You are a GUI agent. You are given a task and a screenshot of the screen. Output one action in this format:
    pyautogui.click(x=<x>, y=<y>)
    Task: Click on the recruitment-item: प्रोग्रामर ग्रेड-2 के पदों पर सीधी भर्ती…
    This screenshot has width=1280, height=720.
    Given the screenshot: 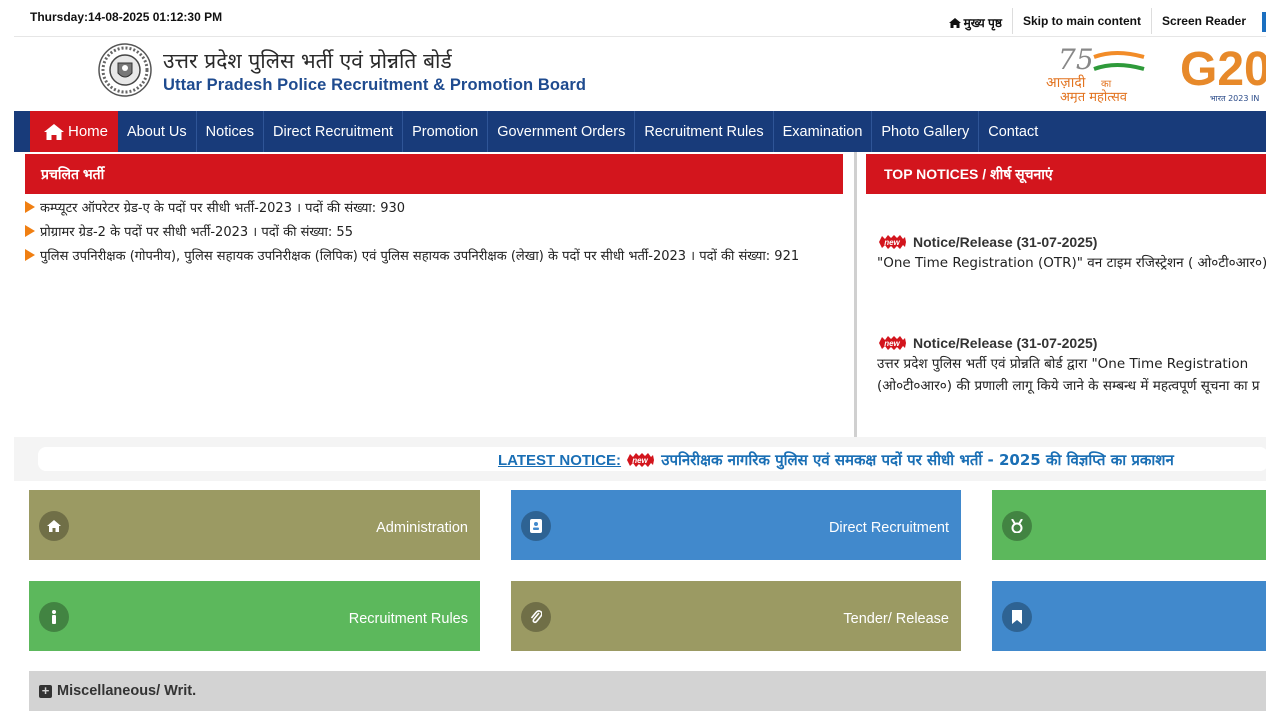 What is the action you would take?
    pyautogui.click(x=412, y=236)
    